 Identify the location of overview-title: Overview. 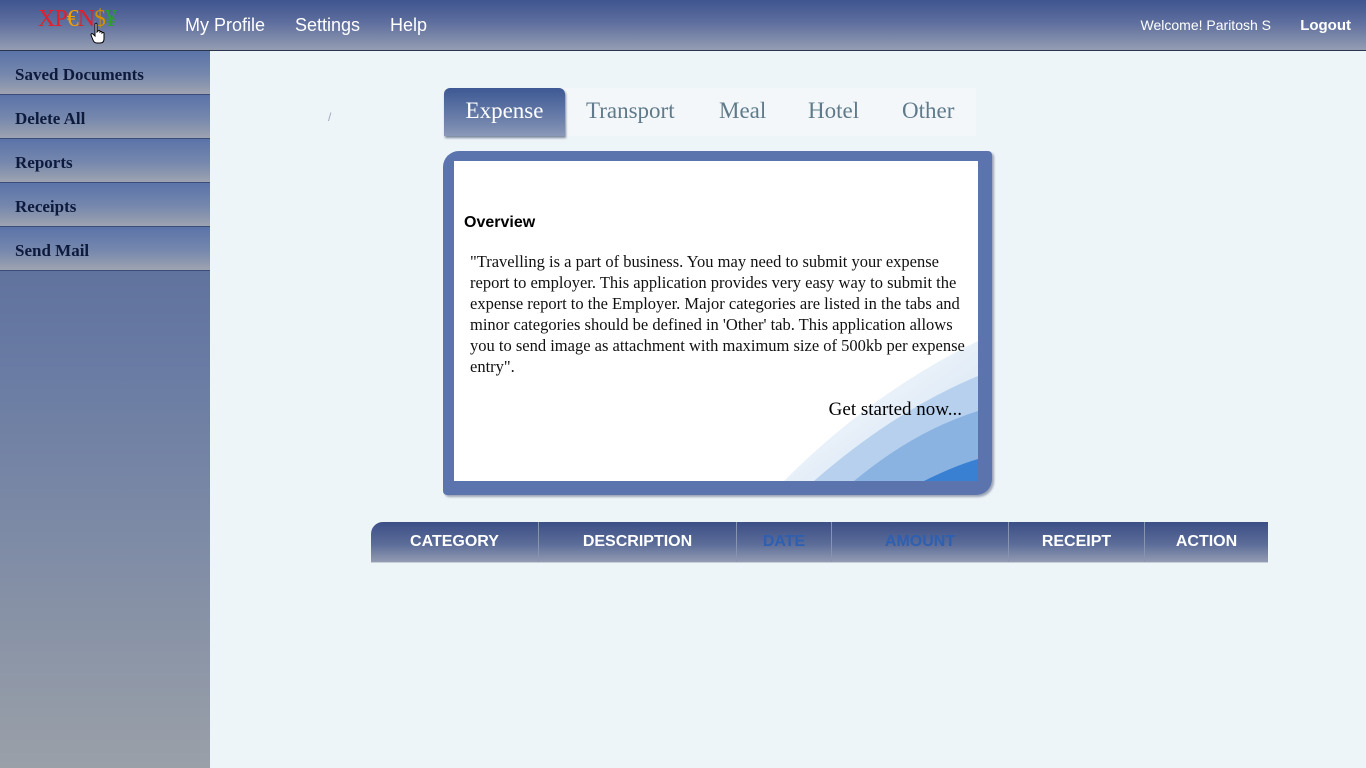
(500, 222).